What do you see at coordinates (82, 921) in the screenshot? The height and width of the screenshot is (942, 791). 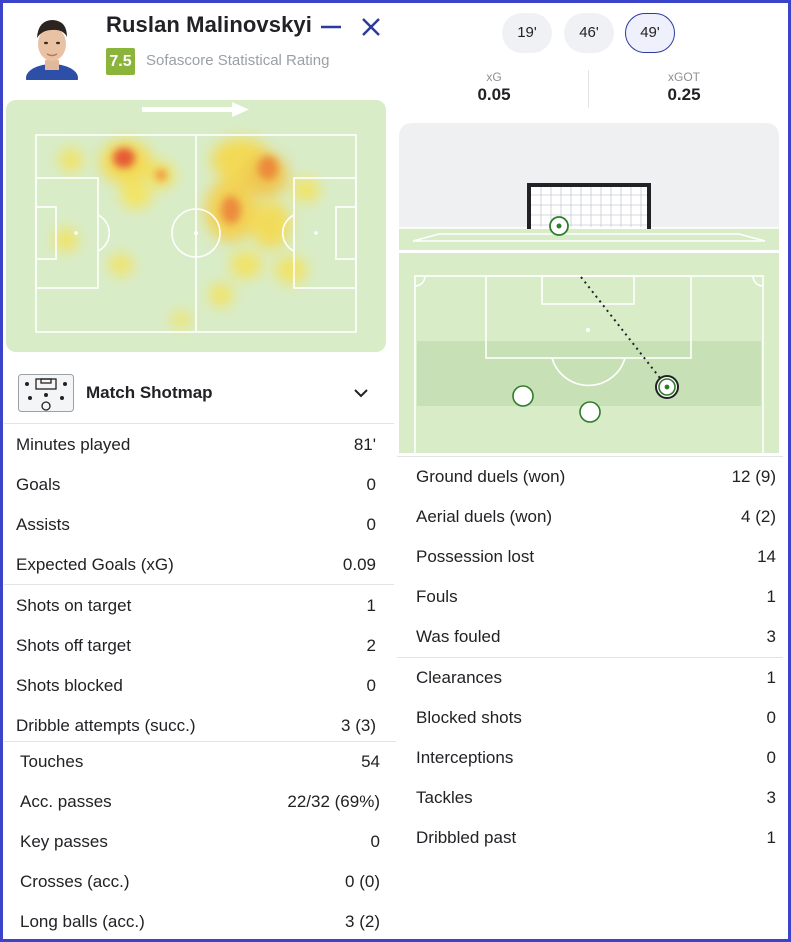 I see `stat-label: Long balls (acc.)` at bounding box center [82, 921].